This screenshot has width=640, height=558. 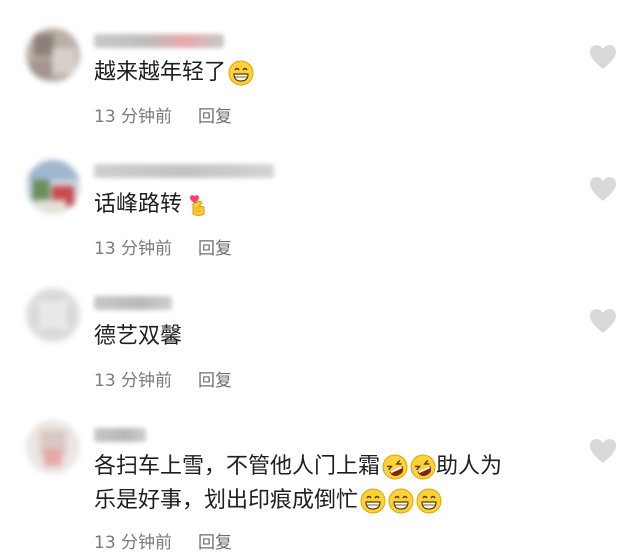 I want to click on comment-text-content: 越来越年轻了, so click(x=160, y=72).